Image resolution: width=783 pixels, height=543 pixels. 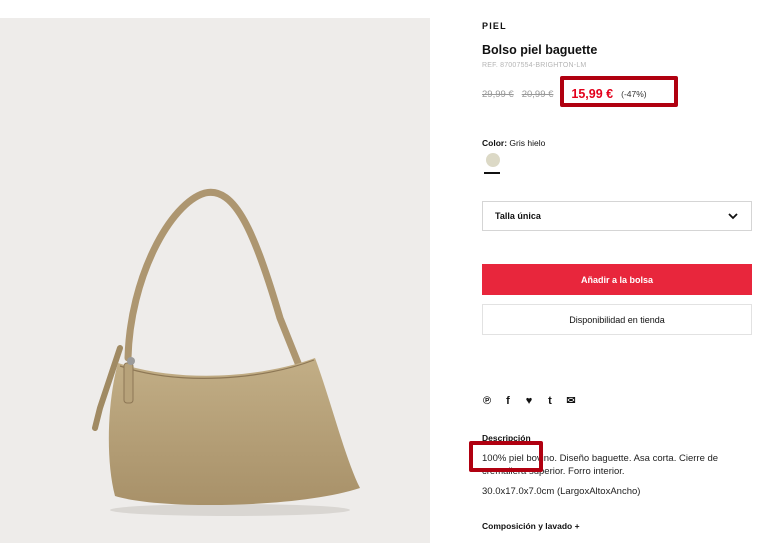 I want to click on facebook-icon: f, so click(x=508, y=401).